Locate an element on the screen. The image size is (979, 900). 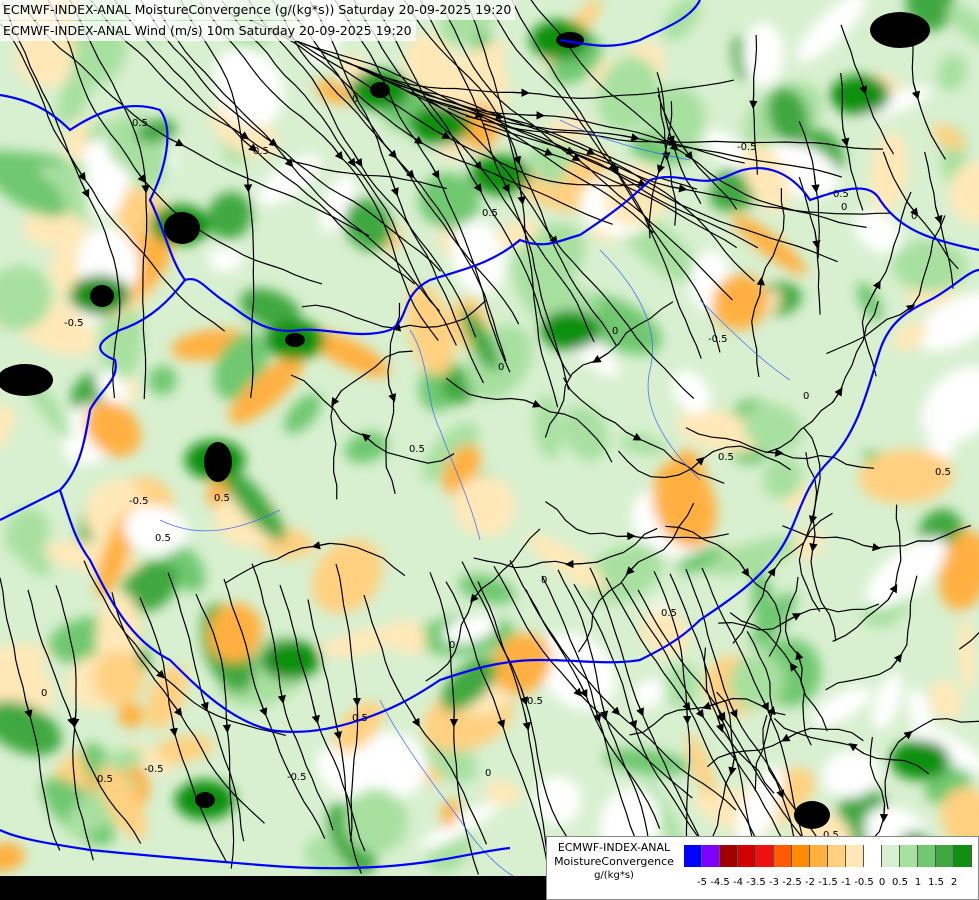
legend-tick-label: -2 is located at coordinates (810, 882).